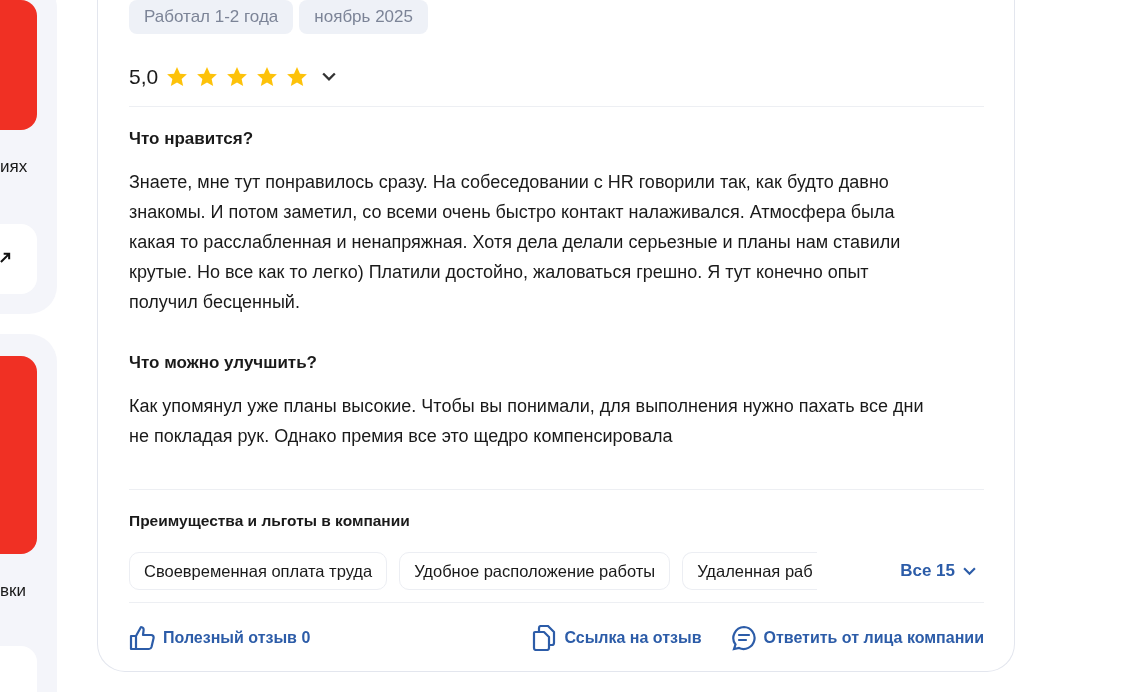 The image size is (1145, 692). What do you see at coordinates (535, 571) in the screenshot?
I see `benefit-chip: Удобное расположение работы` at bounding box center [535, 571].